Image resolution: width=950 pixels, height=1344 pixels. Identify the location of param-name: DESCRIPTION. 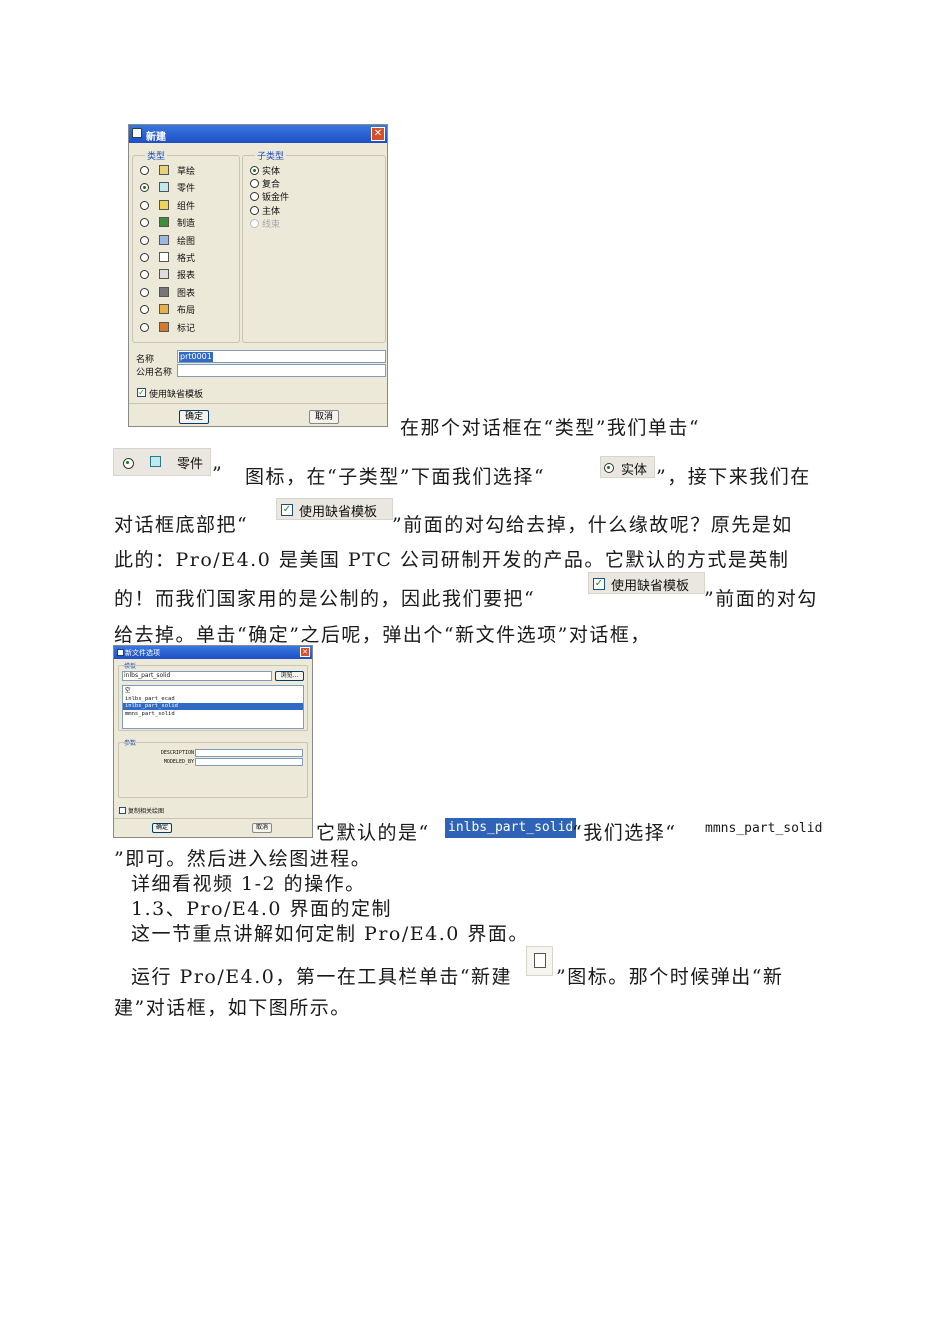
(177, 753).